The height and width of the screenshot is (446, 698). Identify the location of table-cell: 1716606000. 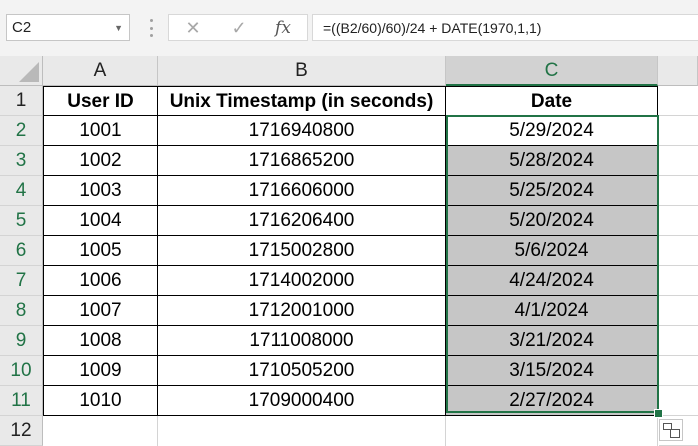
(302, 191).